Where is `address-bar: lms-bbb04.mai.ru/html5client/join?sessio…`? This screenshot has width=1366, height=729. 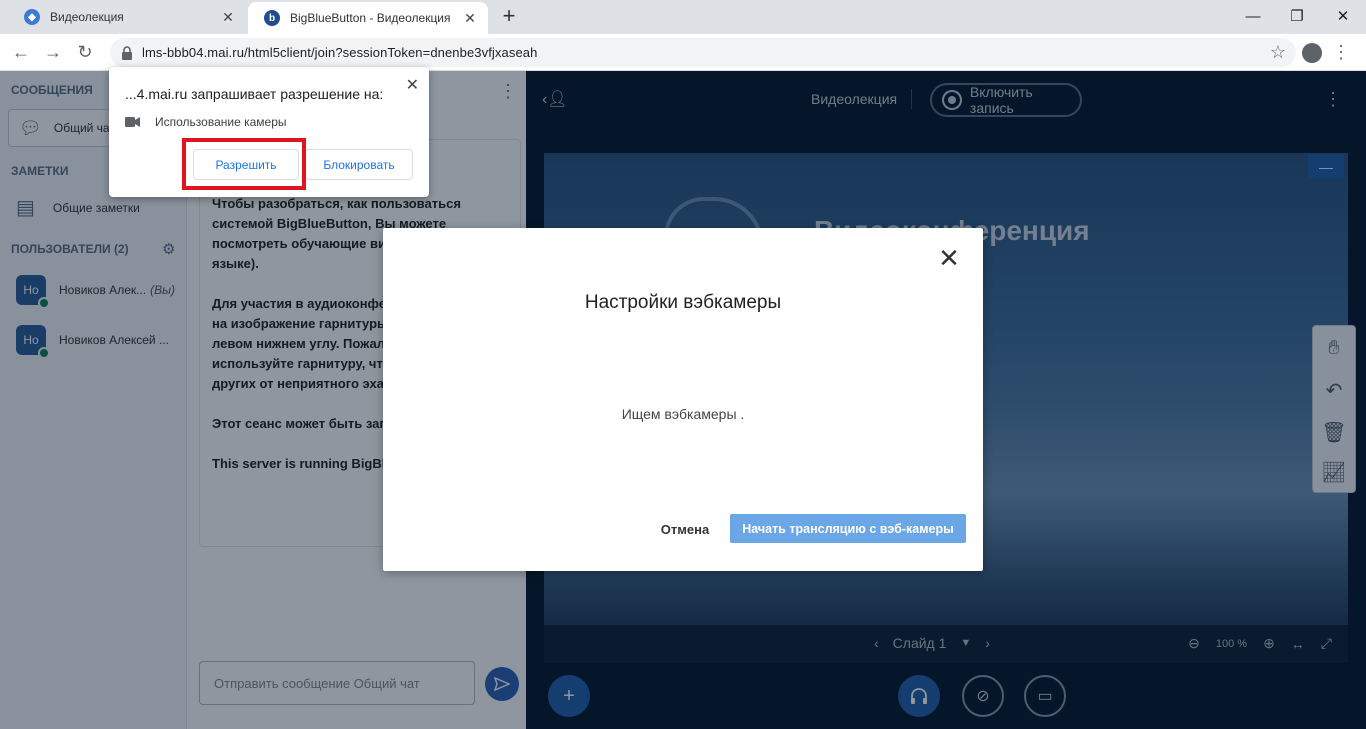 address-bar: lms-bbb04.mai.ru/html5client/join?sessio… is located at coordinates (703, 52).